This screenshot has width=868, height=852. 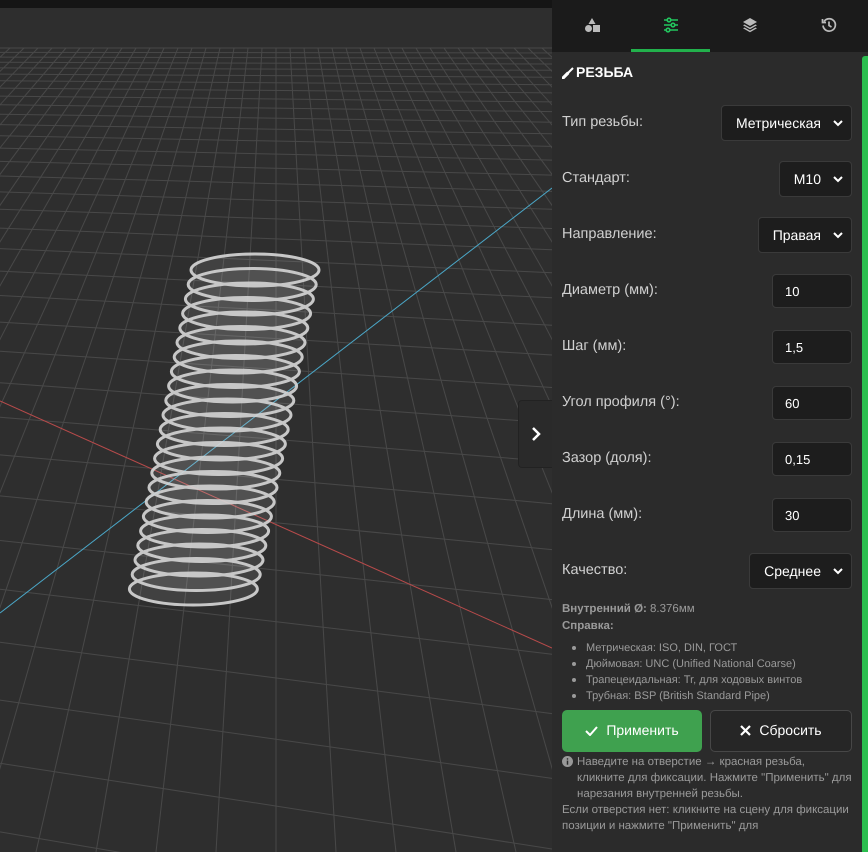 I want to click on reference-item: Трапецеидальная: Tr, для ходовых винтов, so click(x=694, y=680).